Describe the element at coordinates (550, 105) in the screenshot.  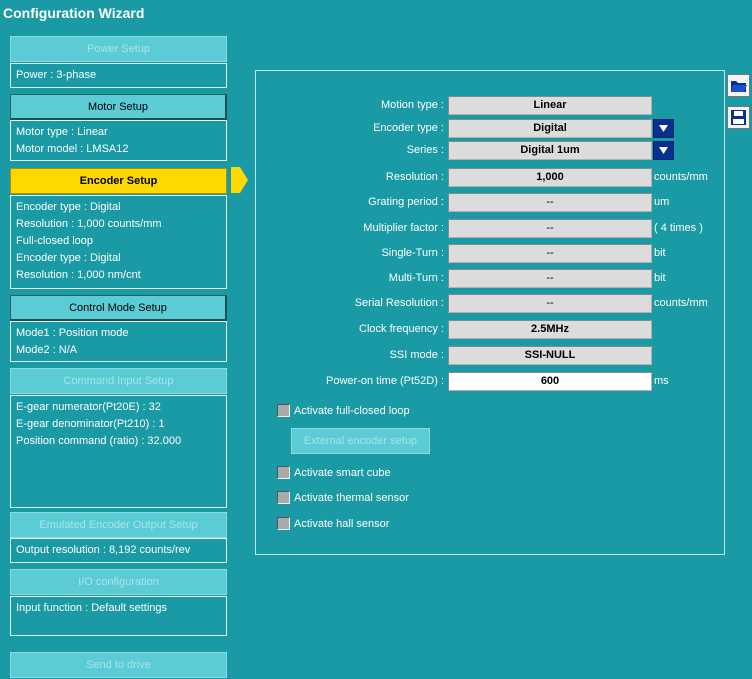
I see `motion-type-field: Linear` at that location.